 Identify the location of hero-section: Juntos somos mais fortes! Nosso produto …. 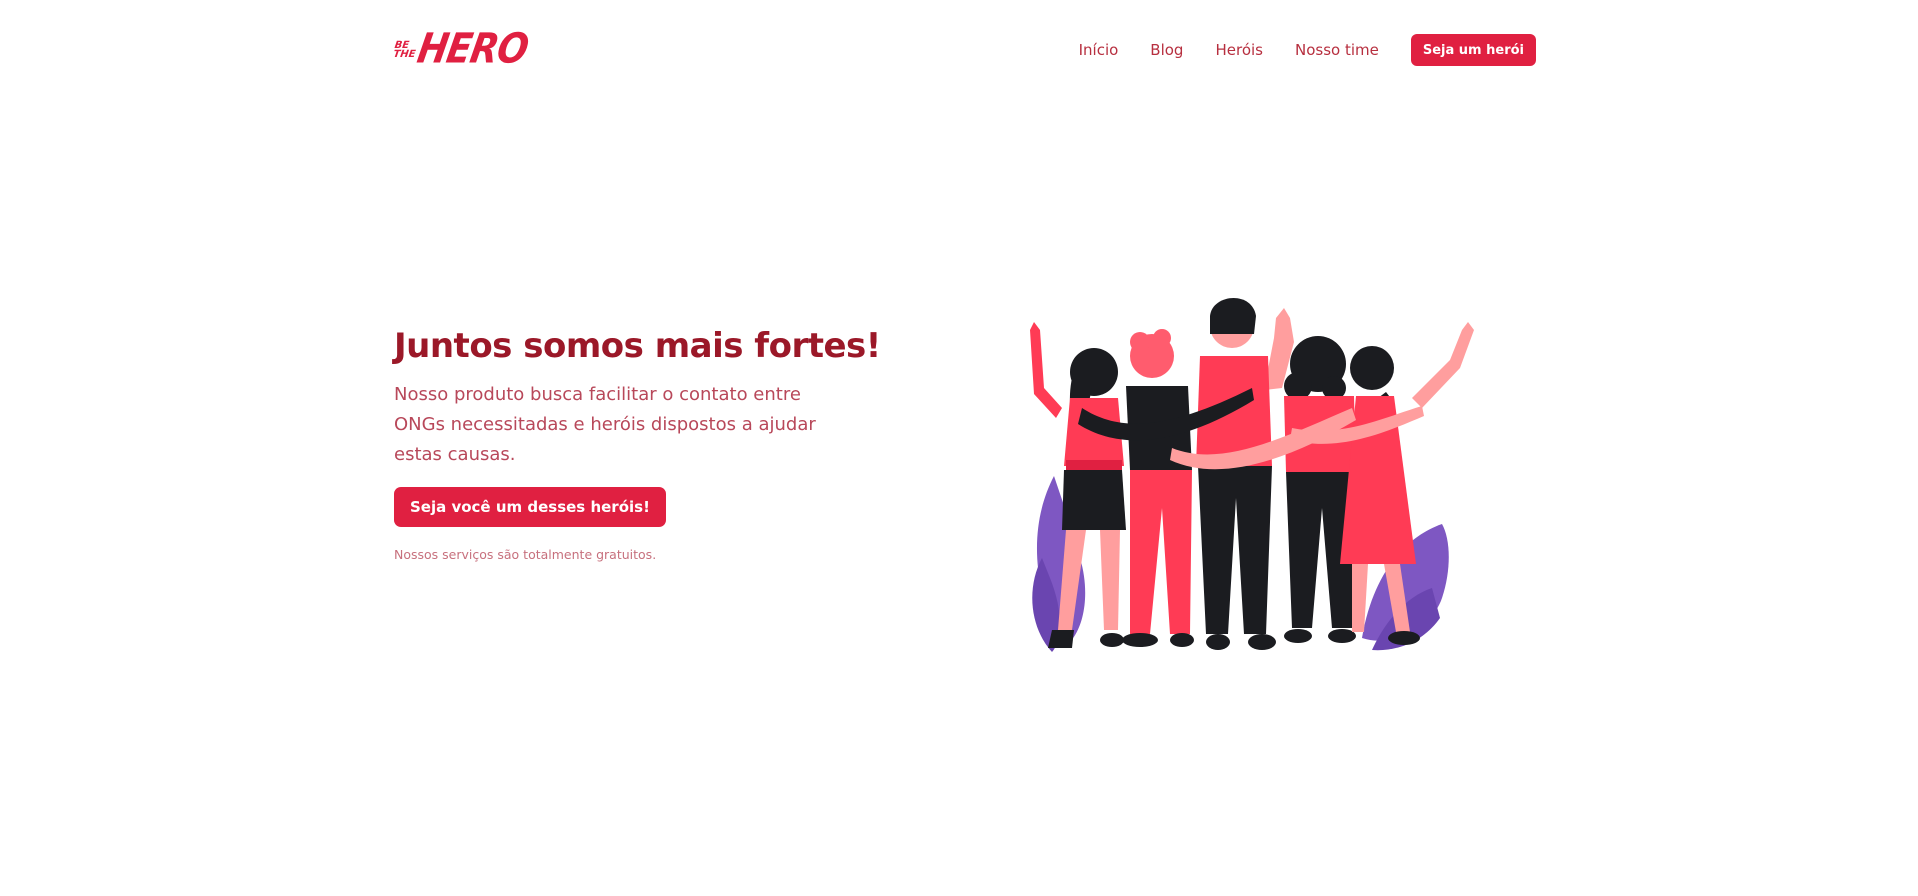
(637, 444).